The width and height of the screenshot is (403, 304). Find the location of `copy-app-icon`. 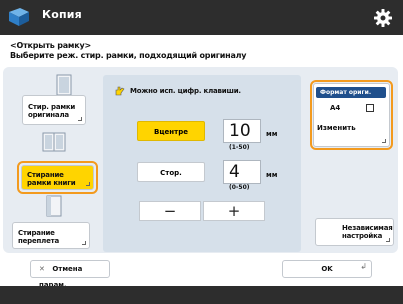

copy-app-icon is located at coordinates (19, 17).